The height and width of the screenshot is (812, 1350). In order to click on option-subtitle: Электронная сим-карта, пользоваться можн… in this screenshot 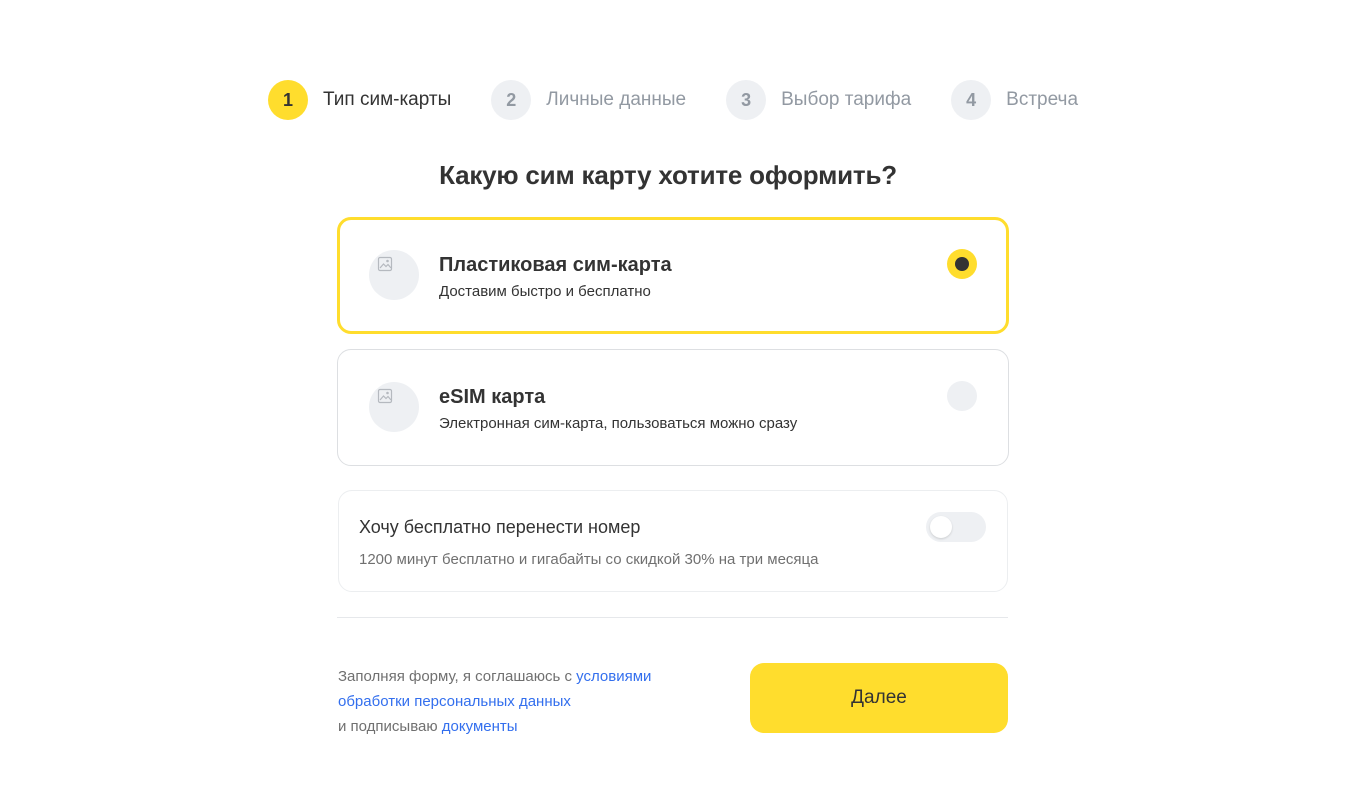, I will do `click(618, 423)`.